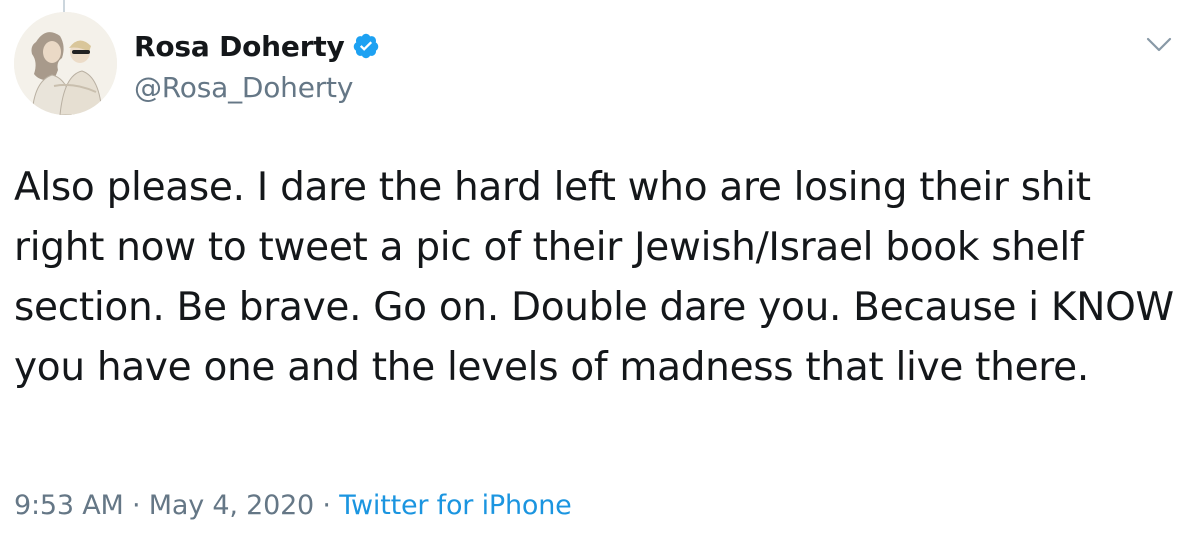  I want to click on author-handle: @Rosa_Doherty, so click(243, 87).